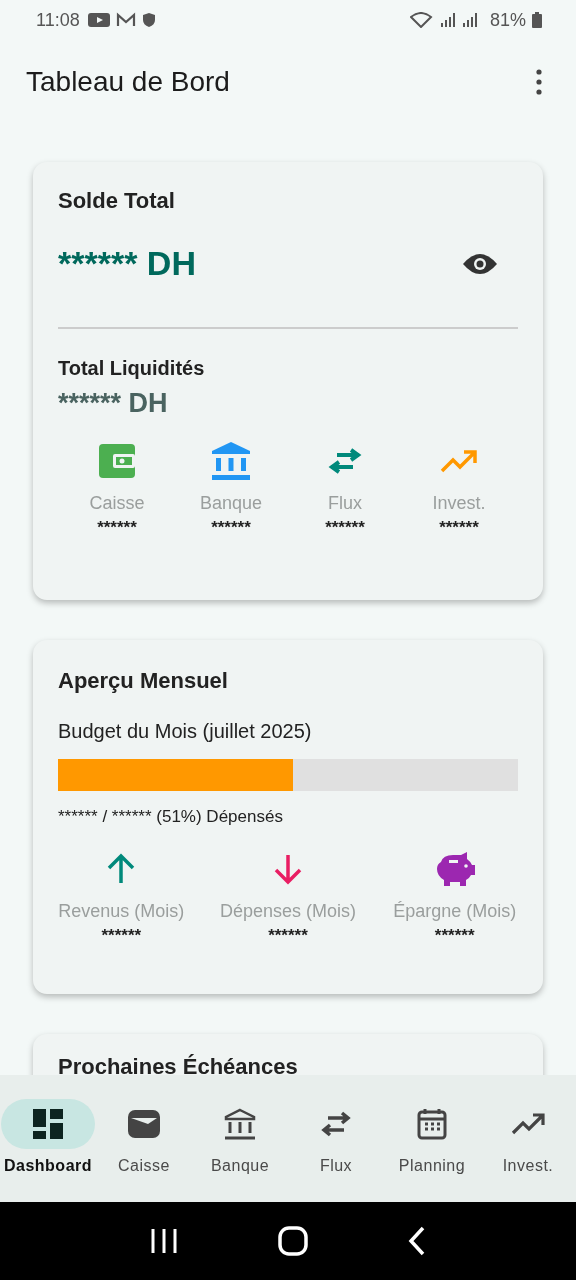  Describe the element at coordinates (143, 681) in the screenshot. I see `card-title: Aperçu Mensuel` at that location.